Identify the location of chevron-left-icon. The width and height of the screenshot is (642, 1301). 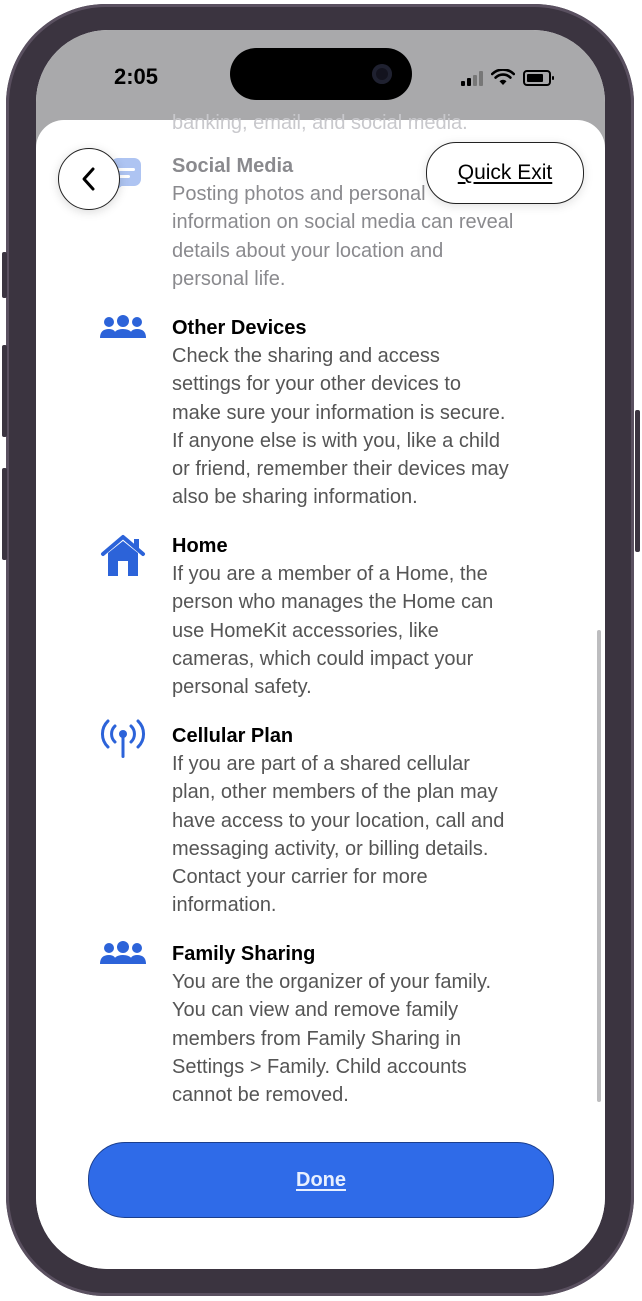
(88, 179).